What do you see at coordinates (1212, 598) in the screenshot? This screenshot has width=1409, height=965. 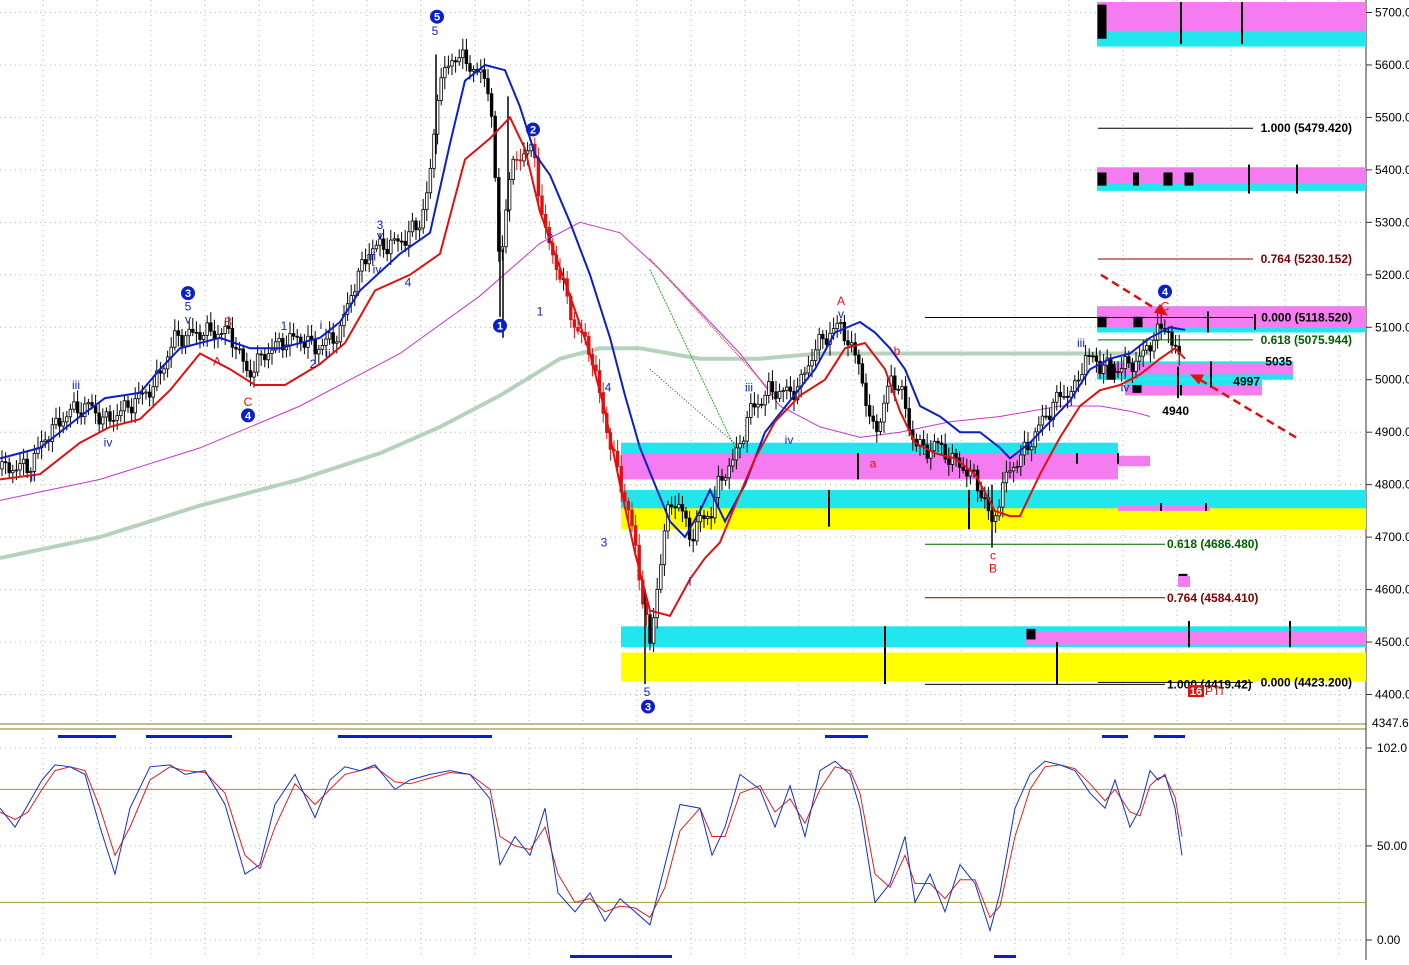 I see `fib-level-label: 0.764 (4584.410)` at bounding box center [1212, 598].